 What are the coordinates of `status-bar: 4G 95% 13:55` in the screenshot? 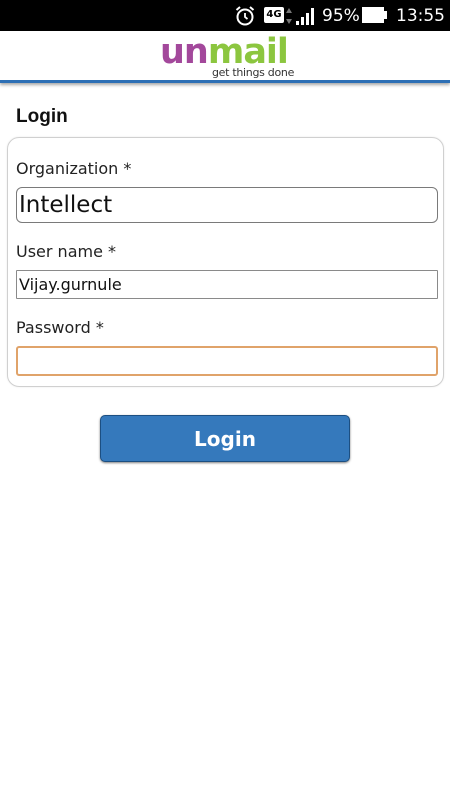 It's located at (225, 15).